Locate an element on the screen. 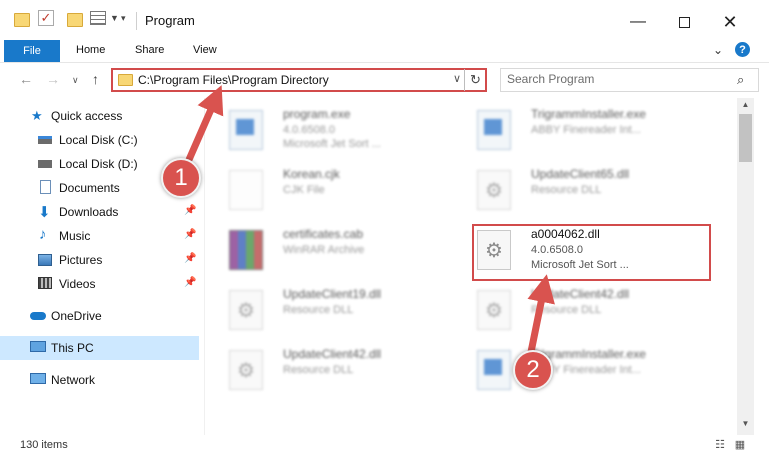 This screenshot has width=769, height=473. file-item: certificates.cab WinRAR Archive is located at coordinates (337, 251).